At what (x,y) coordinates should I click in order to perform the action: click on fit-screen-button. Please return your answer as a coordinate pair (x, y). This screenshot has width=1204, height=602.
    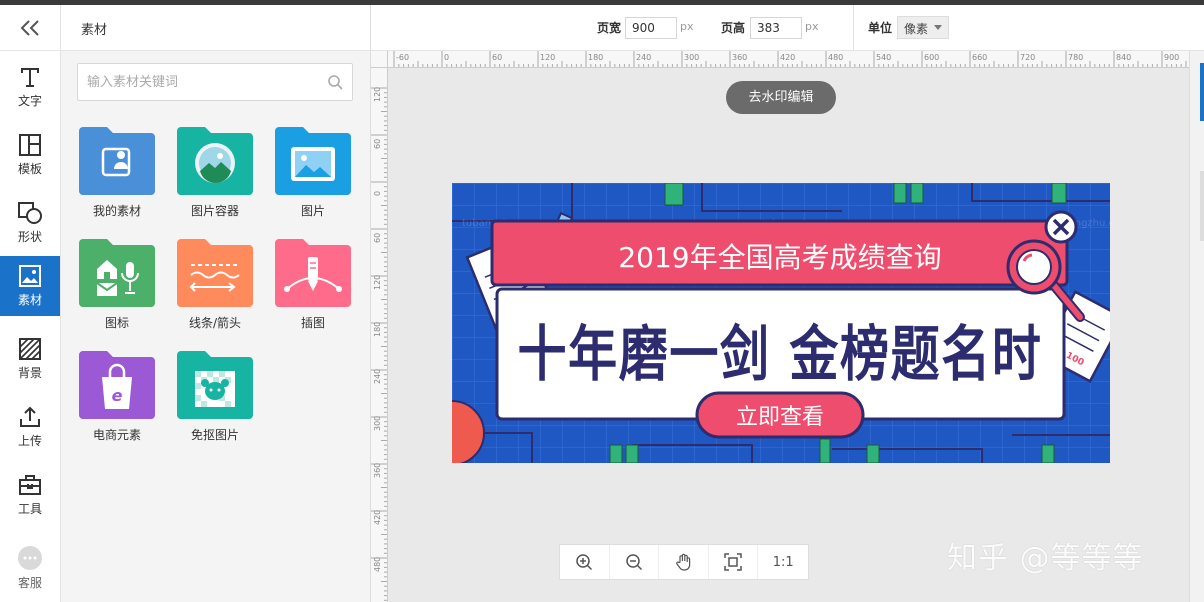
    Looking at the image, I should click on (734, 562).